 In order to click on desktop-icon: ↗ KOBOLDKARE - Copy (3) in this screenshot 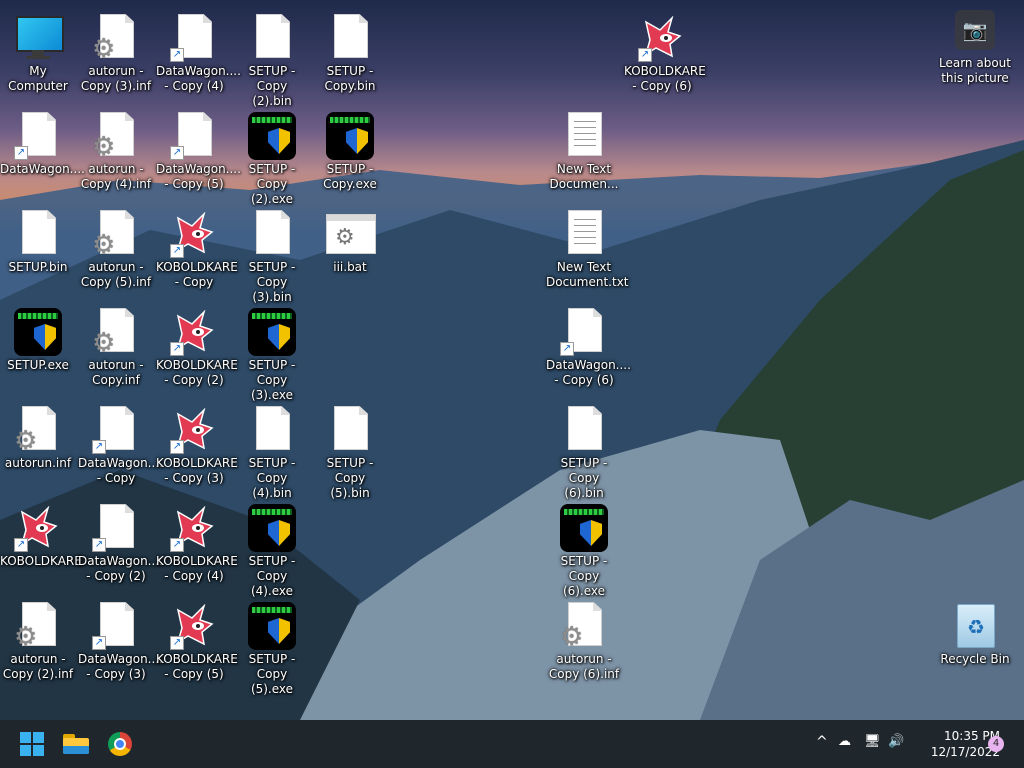, I will do `click(197, 448)`.